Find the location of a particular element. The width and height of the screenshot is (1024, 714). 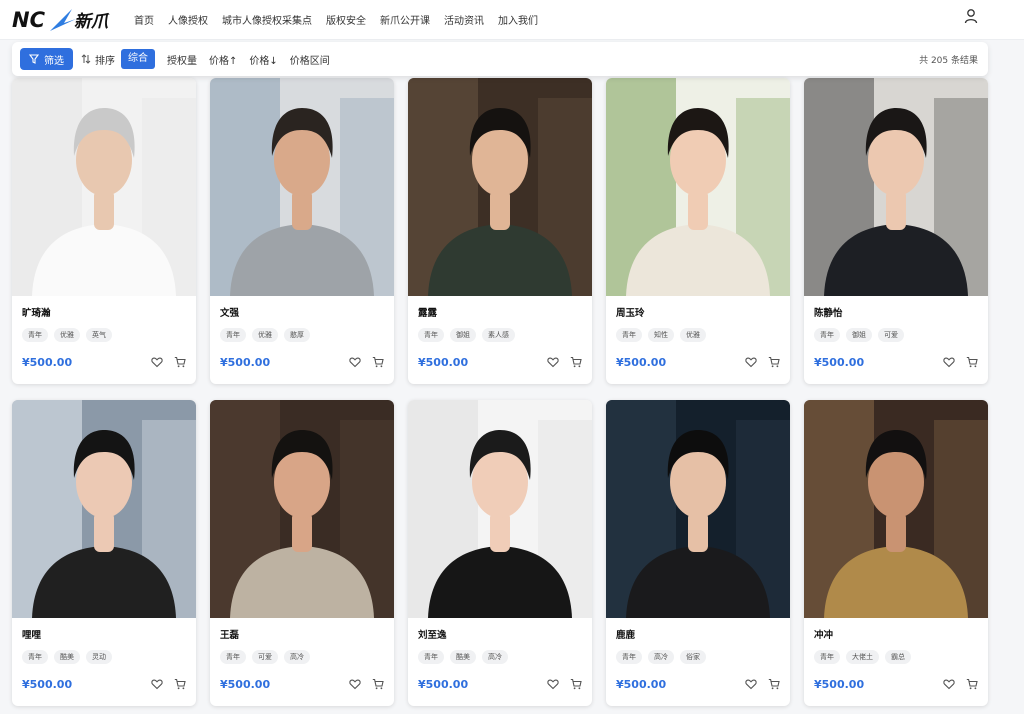

style-tag: 英气 is located at coordinates (99, 335).